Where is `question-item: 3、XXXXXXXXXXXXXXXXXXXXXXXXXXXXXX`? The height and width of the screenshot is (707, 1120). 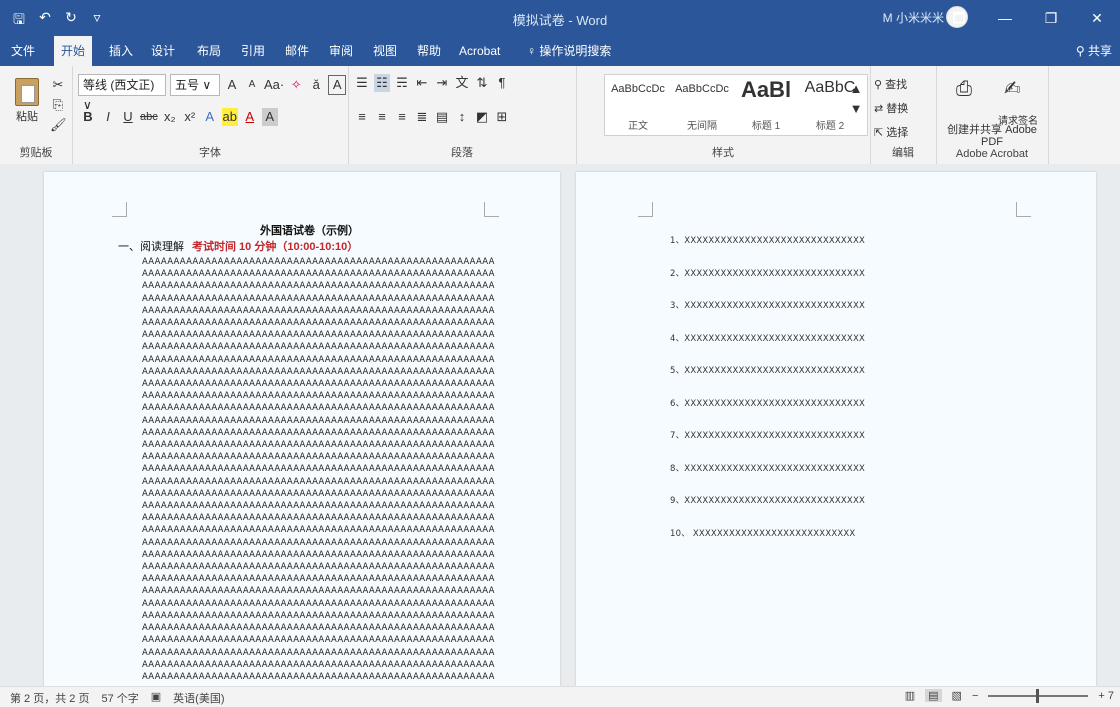 question-item: 3、XXXXXXXXXXXXXXXXXXXXXXXXXXXXXX is located at coordinates (767, 306).